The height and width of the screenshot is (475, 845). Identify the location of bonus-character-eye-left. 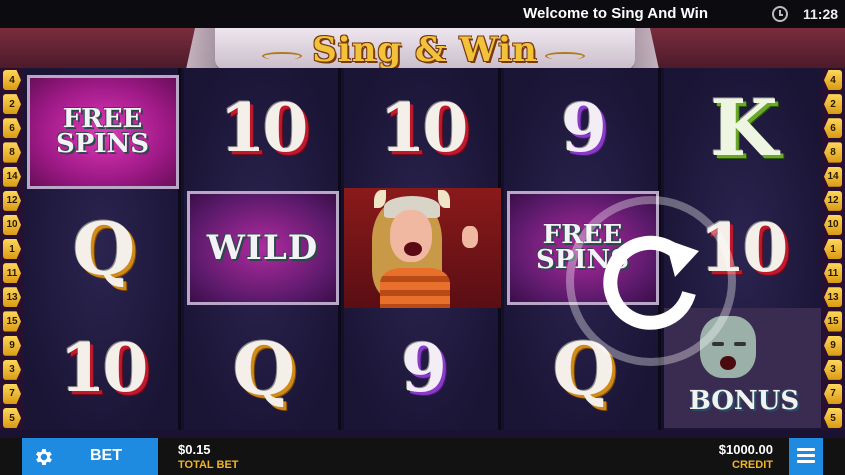
(718, 344).